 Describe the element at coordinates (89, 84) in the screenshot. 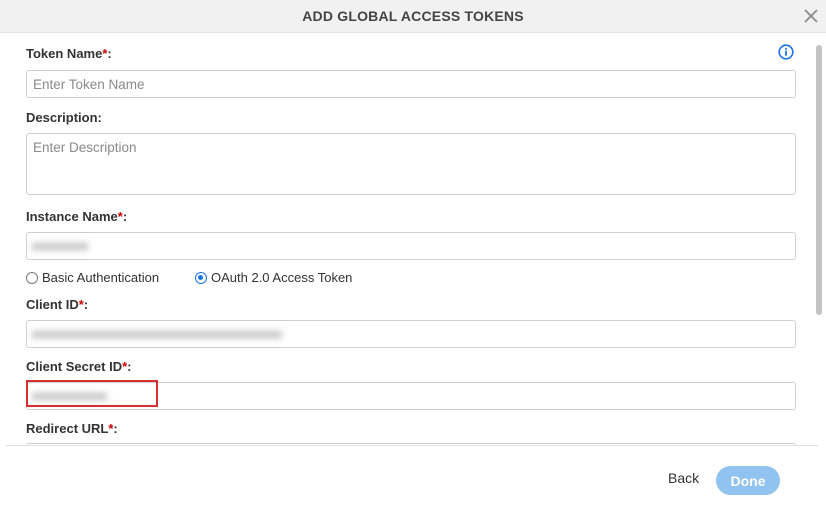

I see `token-name-placeholder: Enter Token Name` at that location.